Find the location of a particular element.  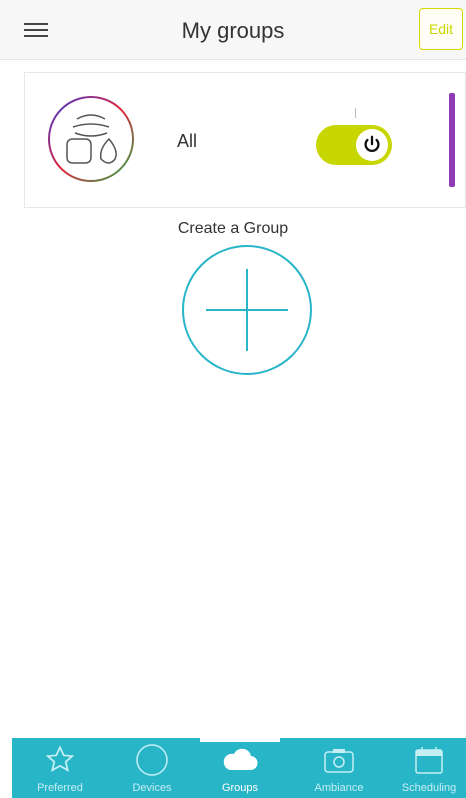

group-avatar-icon is located at coordinates (91, 139).